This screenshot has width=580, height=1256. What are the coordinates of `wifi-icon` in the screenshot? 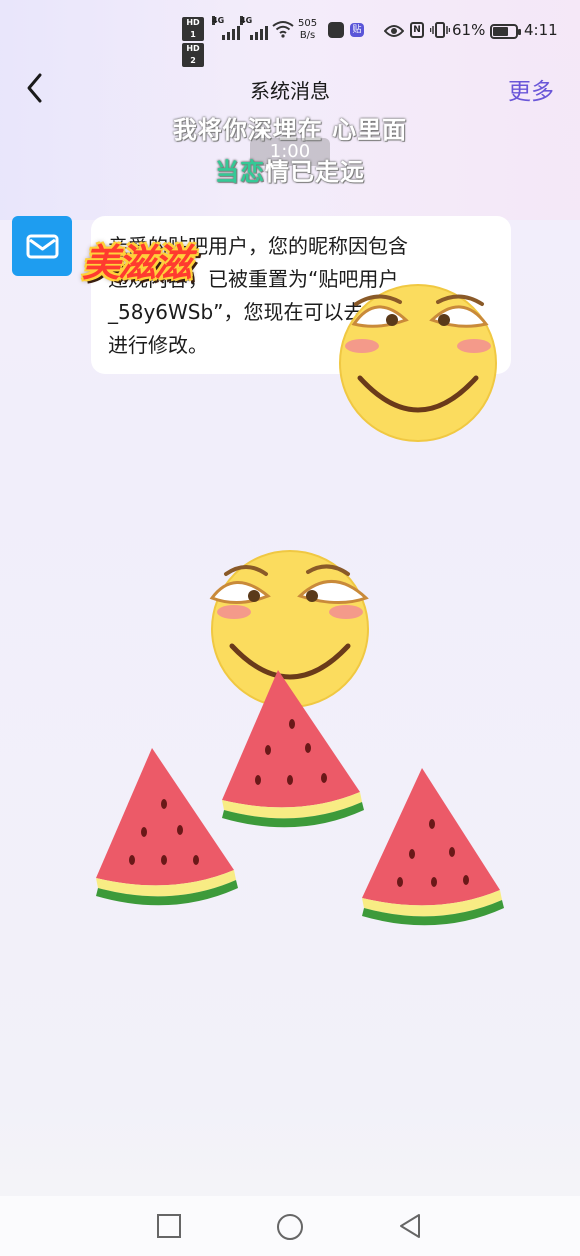 It's located at (283, 29).